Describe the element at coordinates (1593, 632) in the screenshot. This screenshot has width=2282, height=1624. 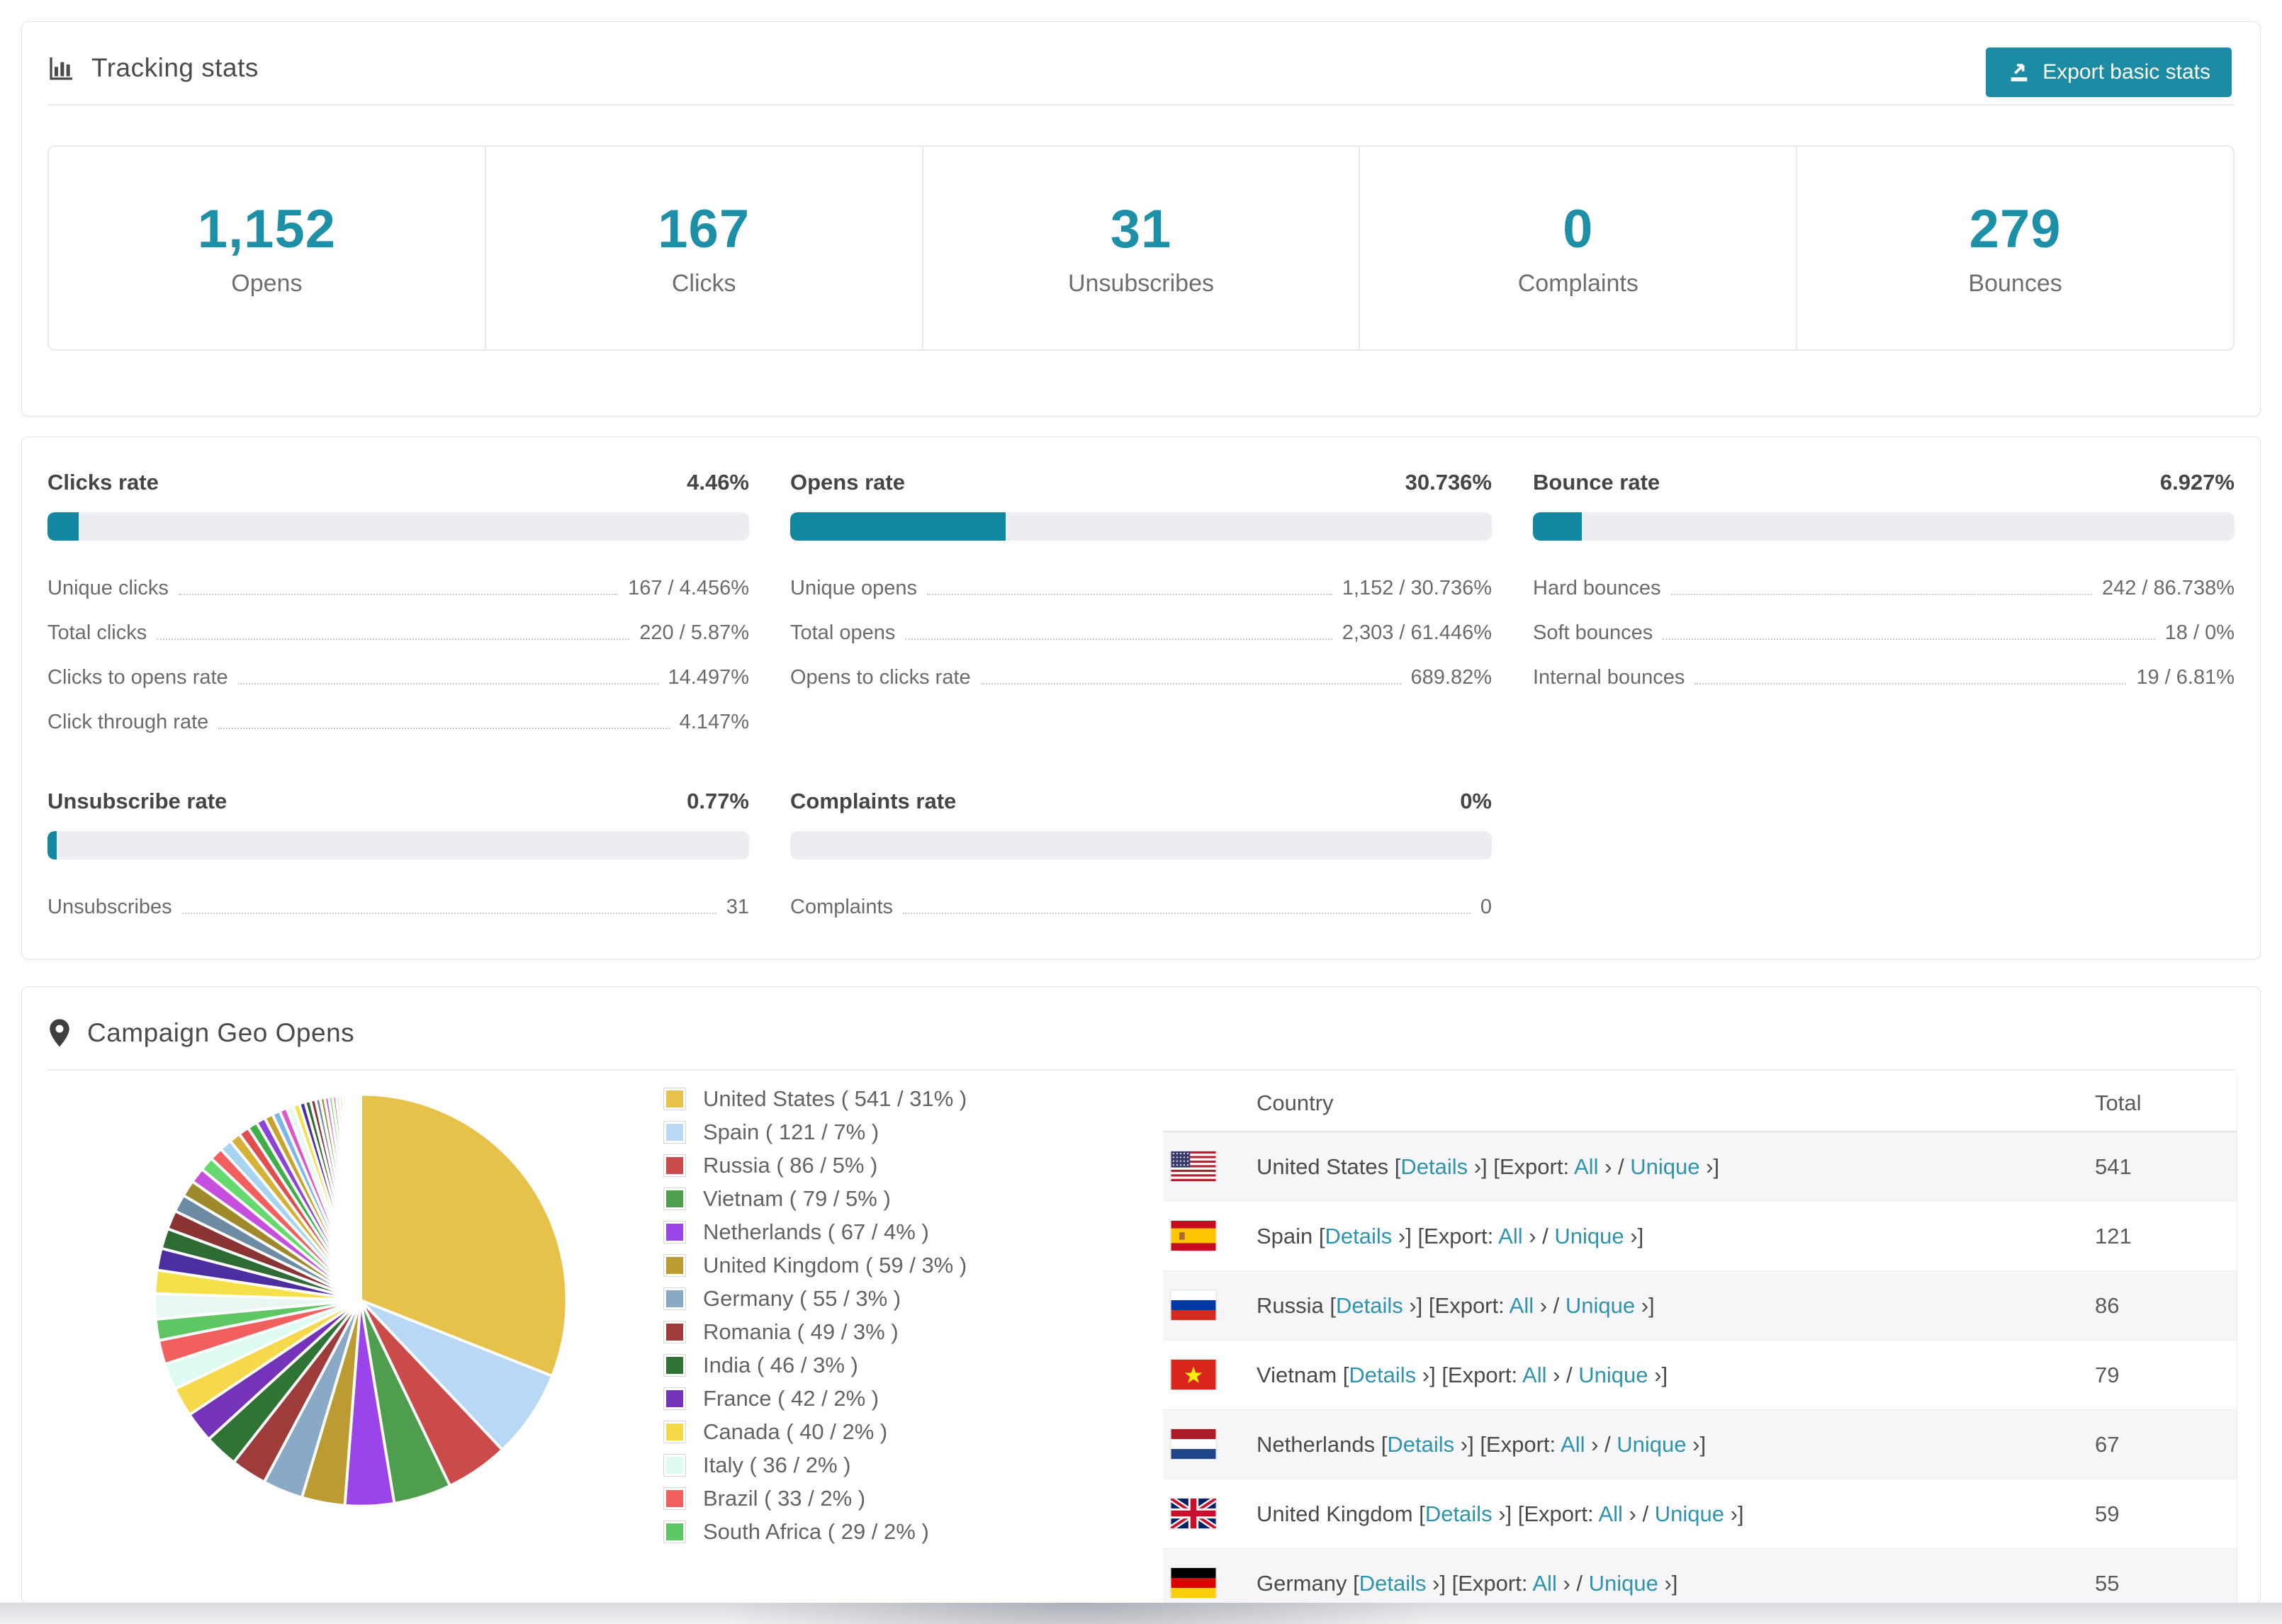
I see `rate-stat-label: Soft bounces` at that location.